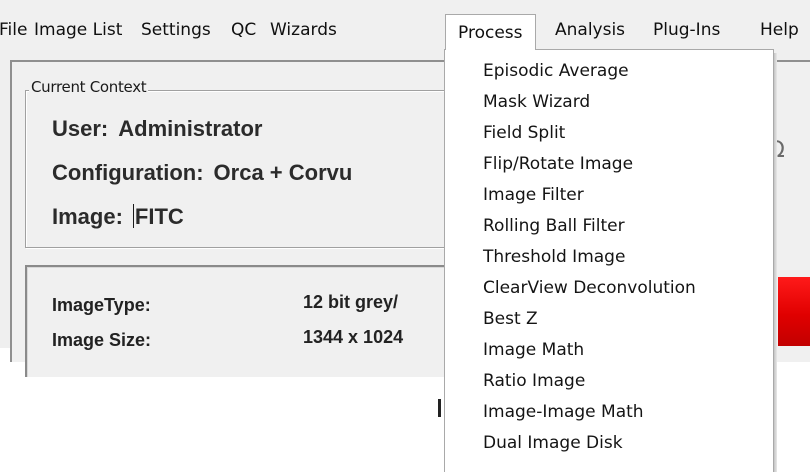 This screenshot has width=810, height=472. I want to click on context-user-line: User: Administrator, so click(157, 129).